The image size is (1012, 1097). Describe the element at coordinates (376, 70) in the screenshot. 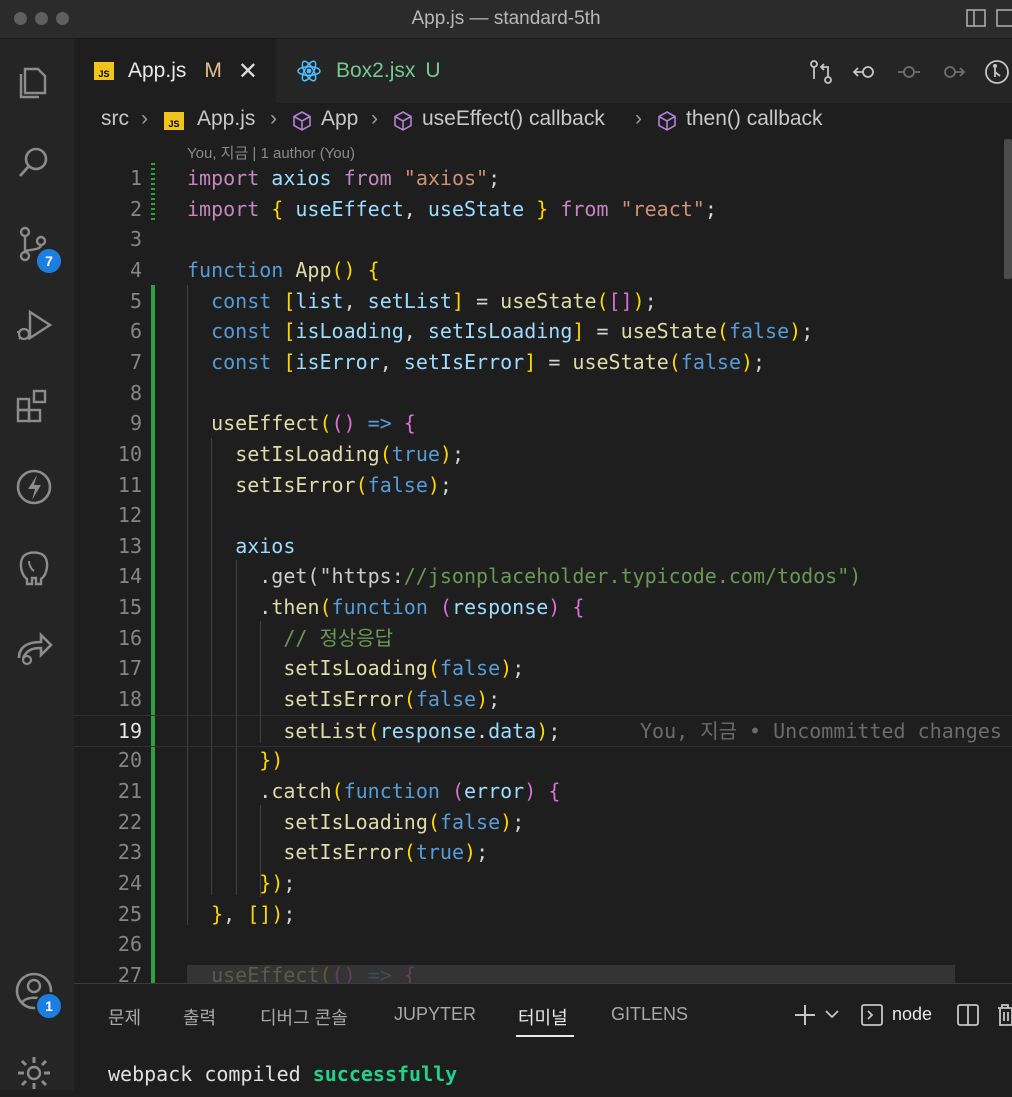

I see `tab-label: Box2.jsx` at that location.